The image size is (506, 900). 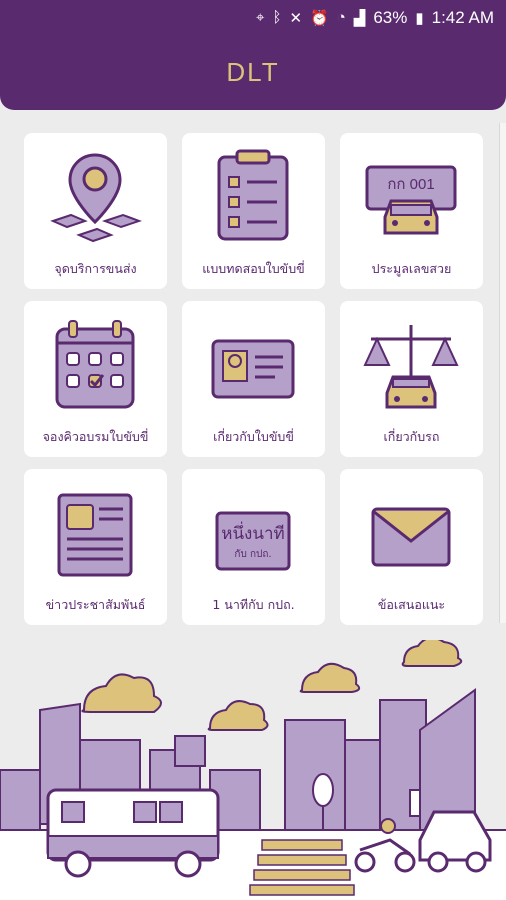 I want to click on app-title: DLT, so click(x=253, y=72).